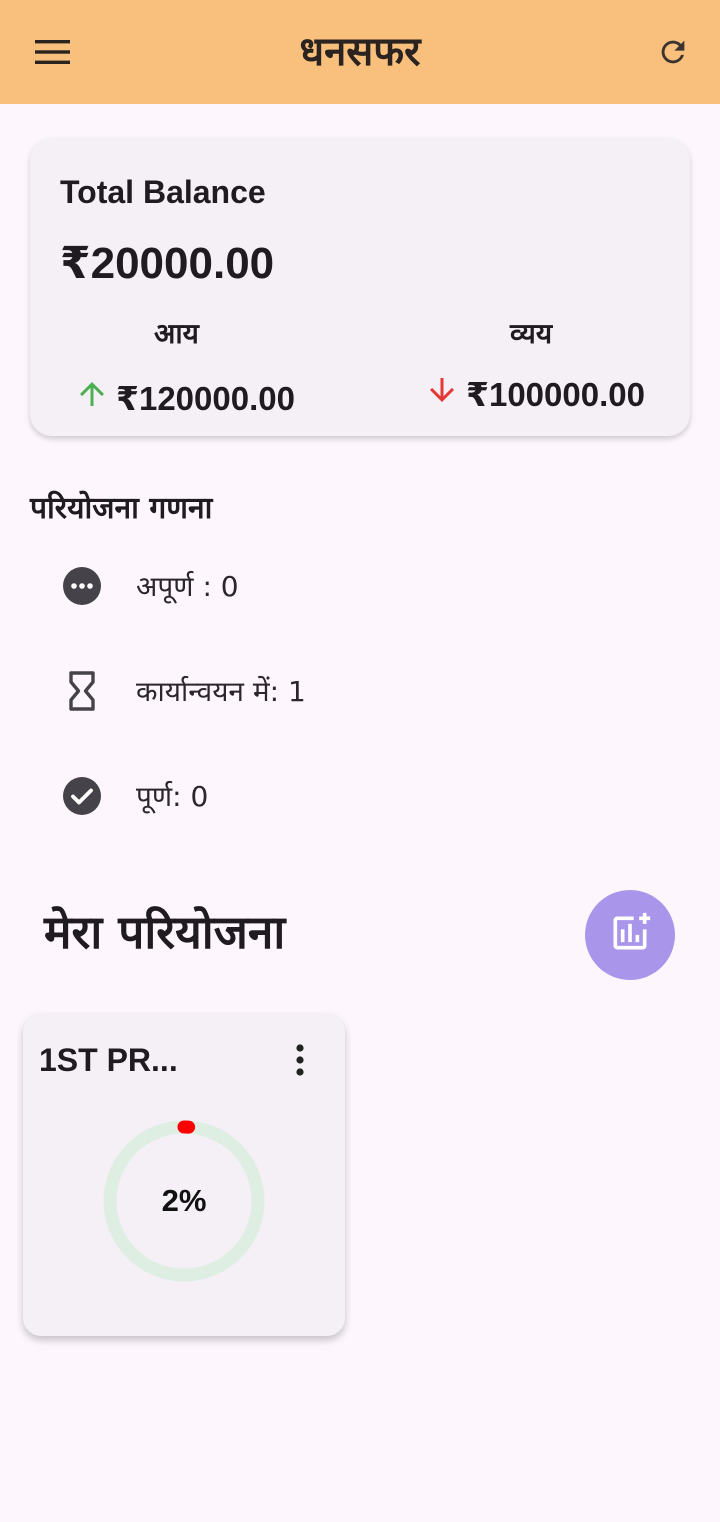 Image resolution: width=720 pixels, height=1522 pixels. I want to click on expense-row: ₹100000.00, so click(534, 394).